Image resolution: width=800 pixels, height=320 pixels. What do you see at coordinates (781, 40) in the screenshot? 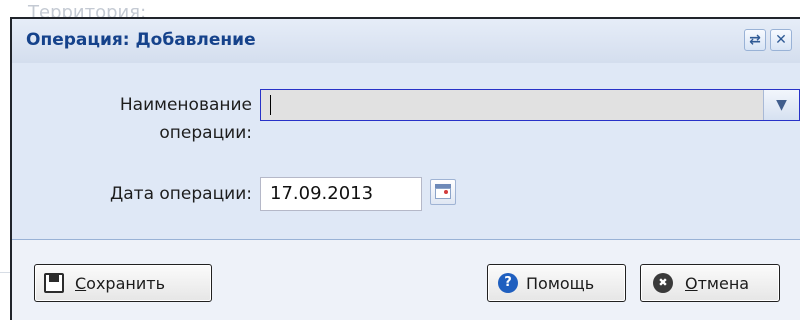
I see `close-icon: ✕` at bounding box center [781, 40].